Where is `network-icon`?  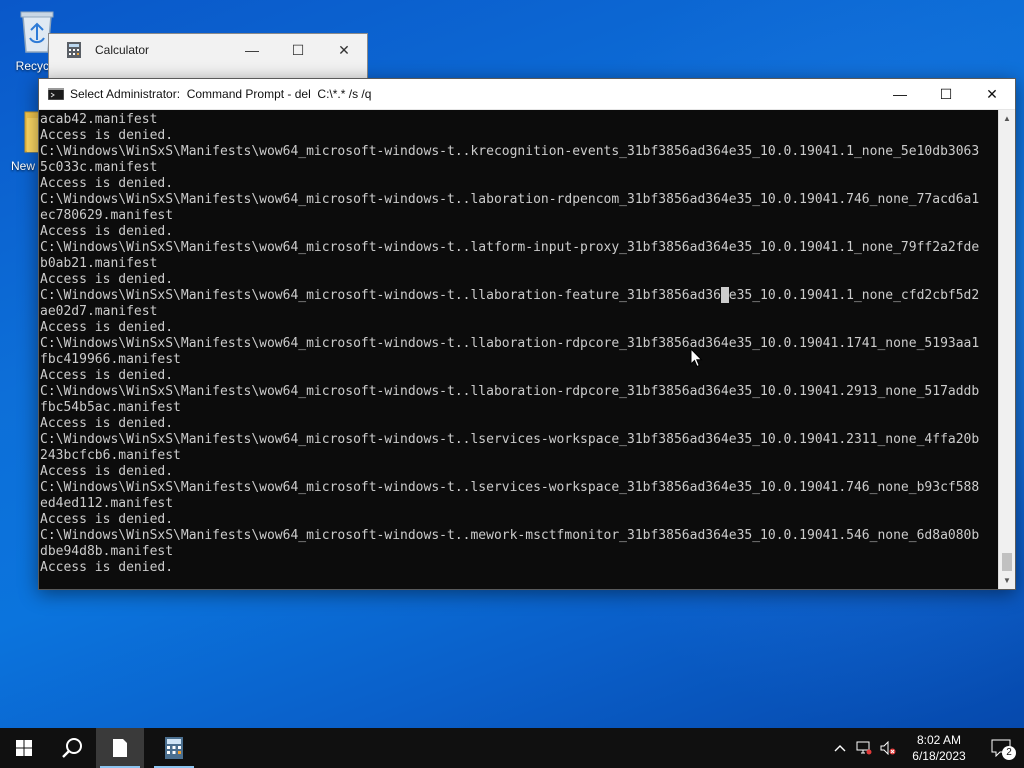 network-icon is located at coordinates (864, 748).